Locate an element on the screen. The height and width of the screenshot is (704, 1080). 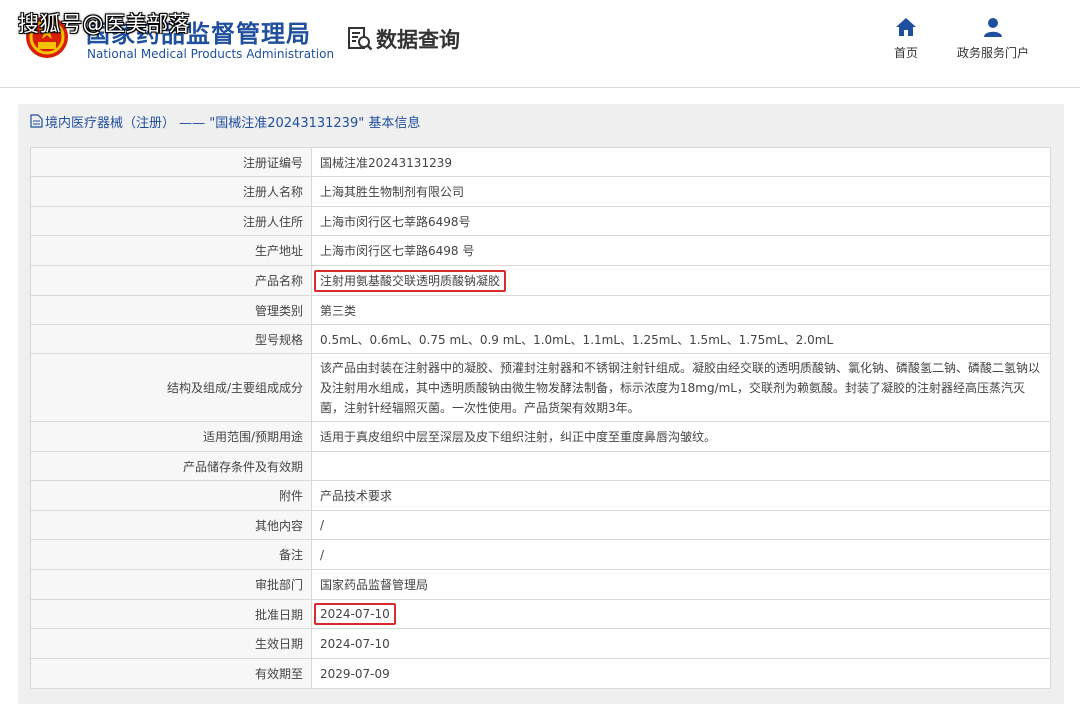
field-label: 批准日期 is located at coordinates (171, 614).